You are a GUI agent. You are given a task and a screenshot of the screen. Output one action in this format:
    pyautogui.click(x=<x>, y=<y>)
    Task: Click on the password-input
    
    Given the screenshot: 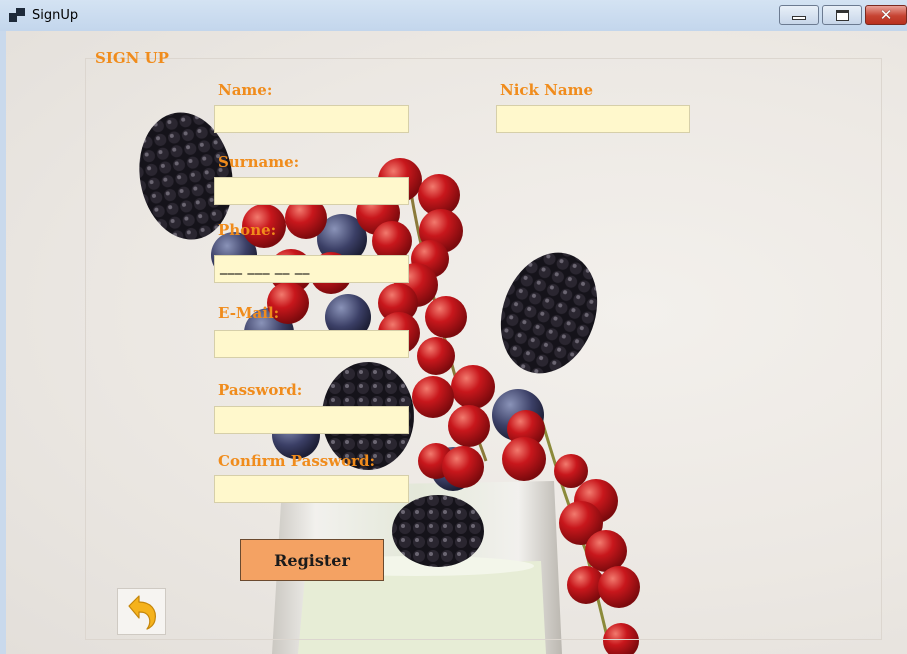 What is the action you would take?
    pyautogui.click(x=311, y=420)
    